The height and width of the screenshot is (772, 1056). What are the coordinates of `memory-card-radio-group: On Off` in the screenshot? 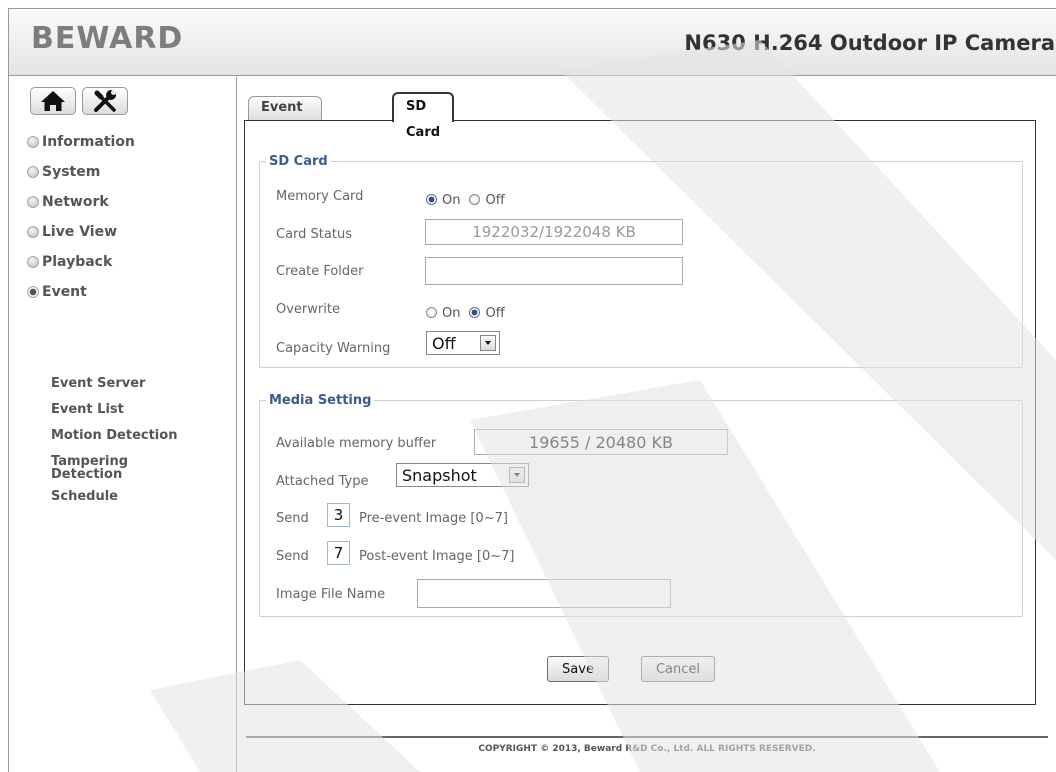 It's located at (470, 198).